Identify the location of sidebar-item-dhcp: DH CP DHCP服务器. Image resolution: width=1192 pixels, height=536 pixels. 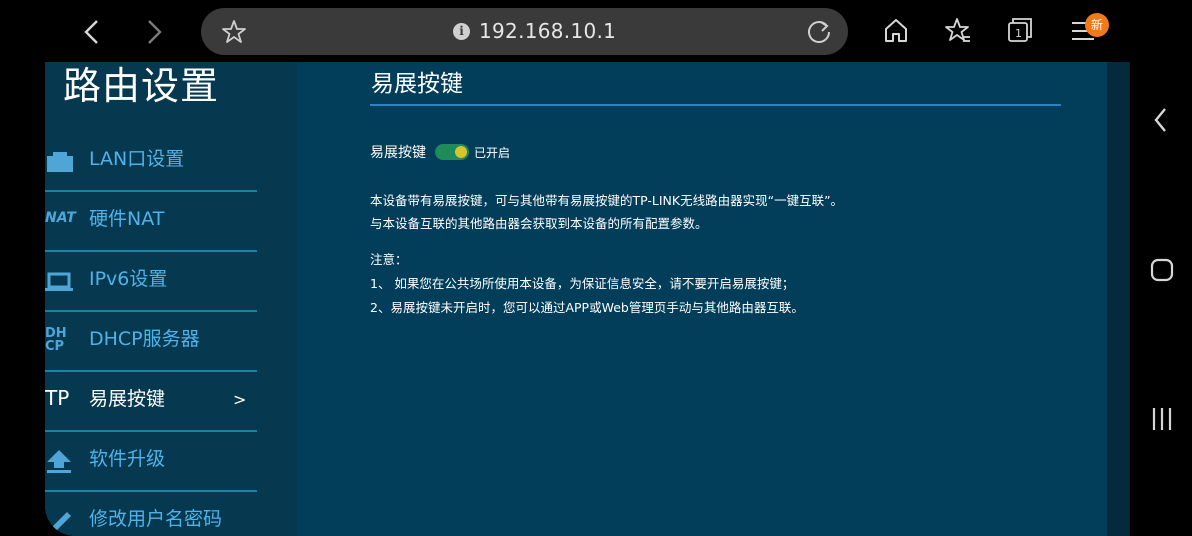
(151, 341).